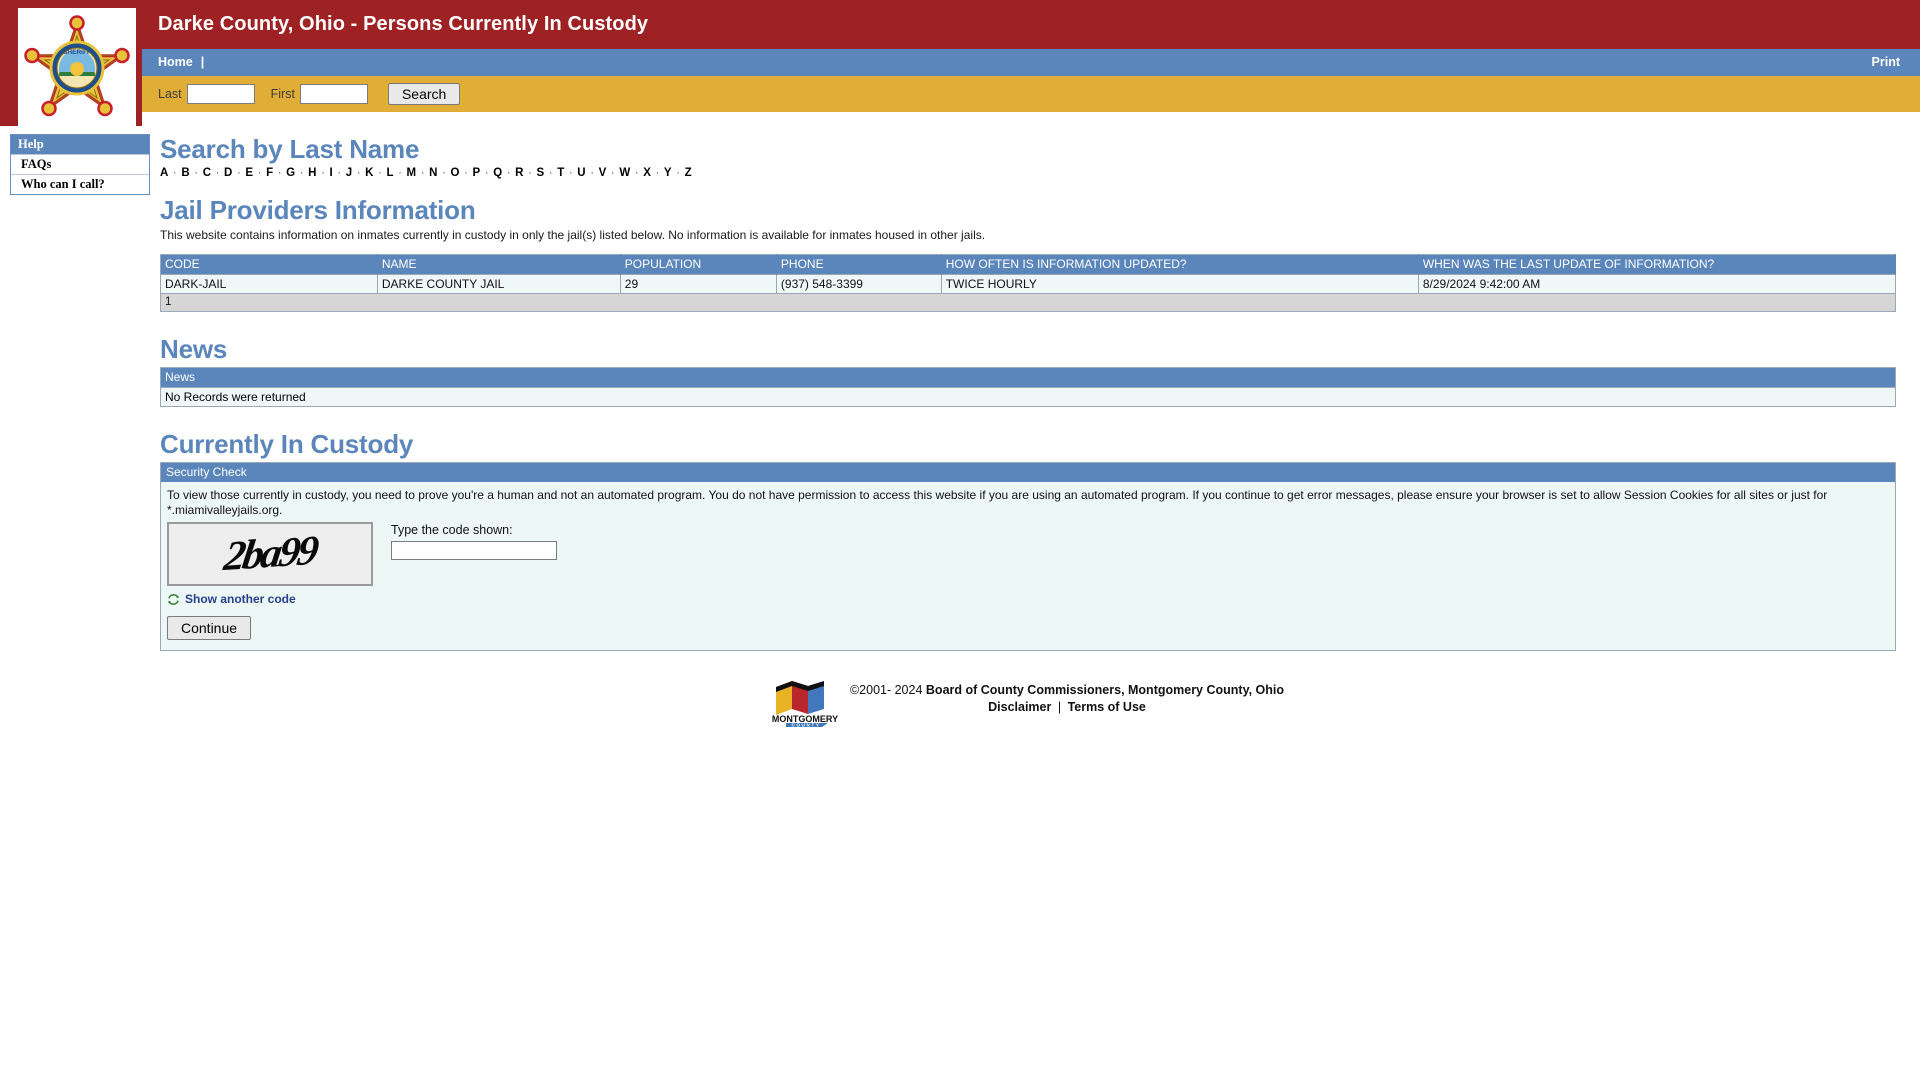 The height and width of the screenshot is (1080, 1920). What do you see at coordinates (330, 173) in the screenshot?
I see `alpha-link-i: I` at bounding box center [330, 173].